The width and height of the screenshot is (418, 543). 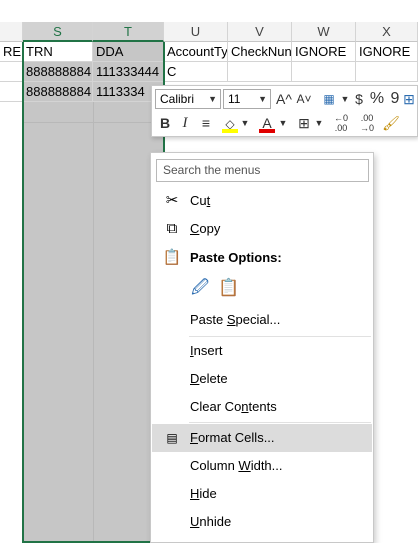 What do you see at coordinates (93, 322) in the screenshot?
I see `column-divider` at bounding box center [93, 322].